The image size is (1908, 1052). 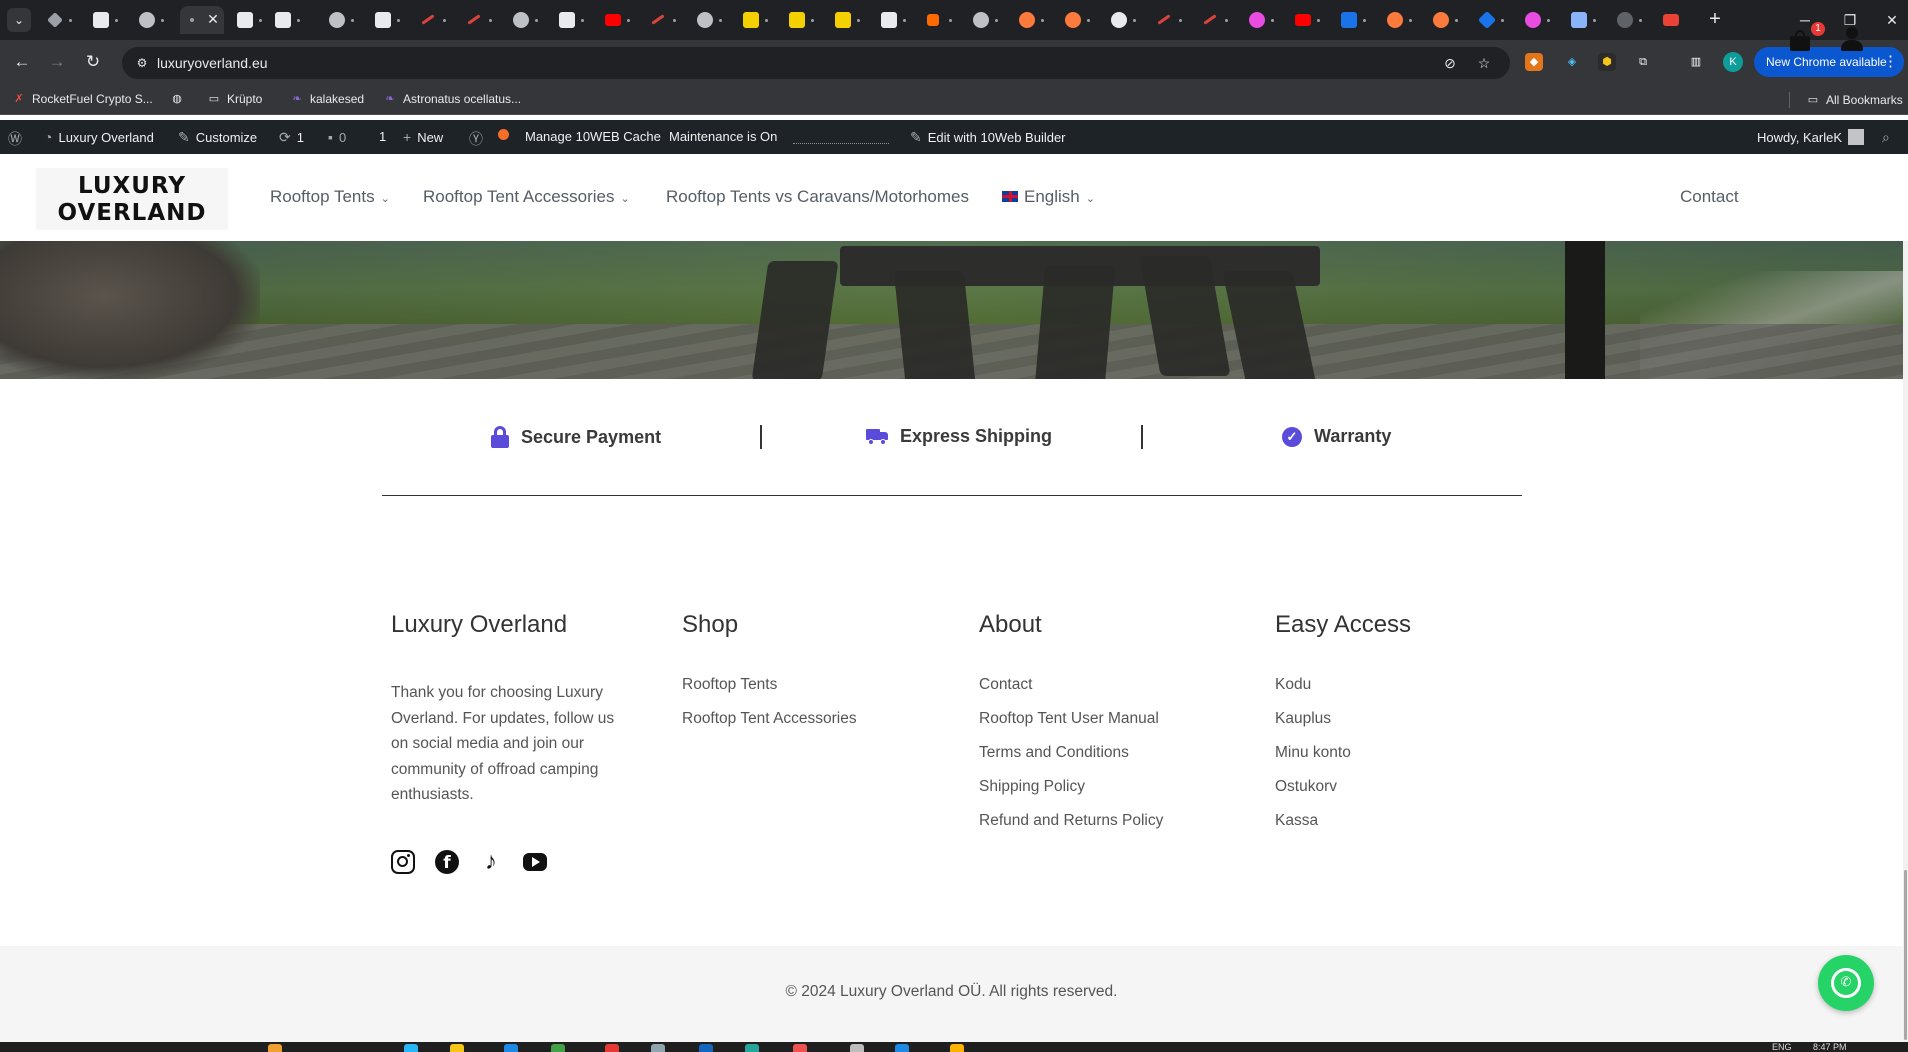 I want to click on more-menu-icon: ⋮, so click(x=1890, y=62).